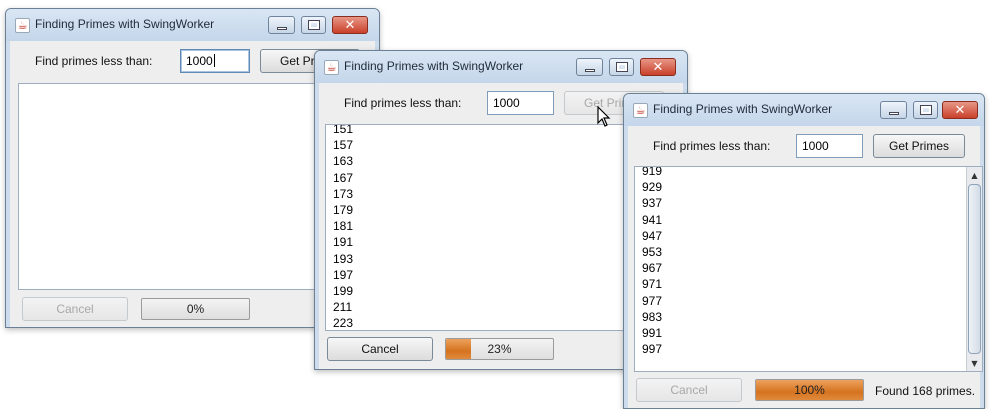  What do you see at coordinates (652, 268) in the screenshot?
I see `prime-line: 967` at bounding box center [652, 268].